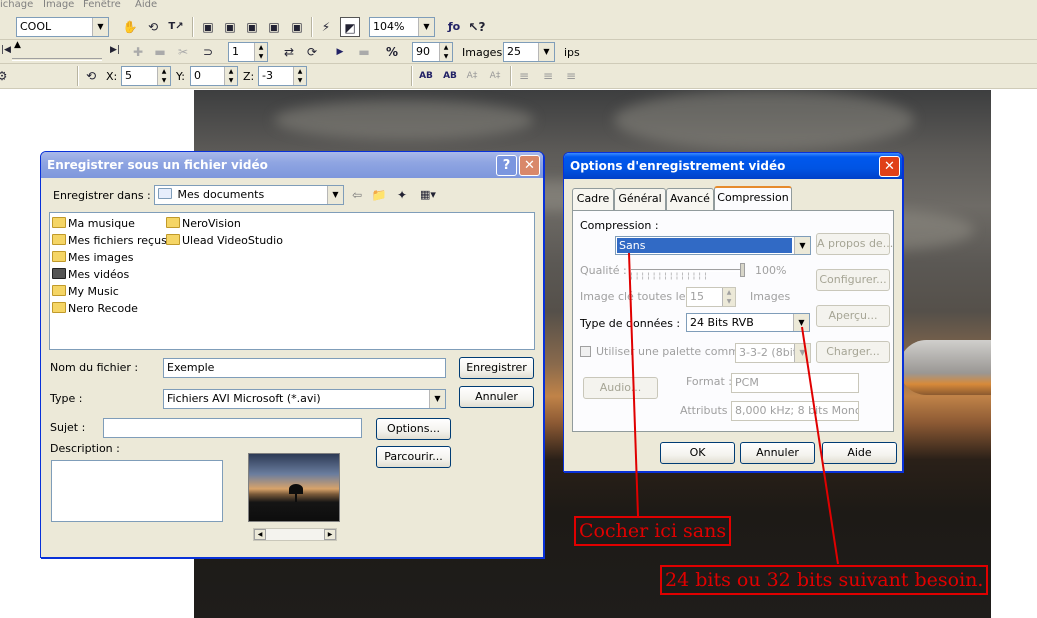 This screenshot has height=618, width=1037. I want to click on help-icon: ?, so click(506, 165).